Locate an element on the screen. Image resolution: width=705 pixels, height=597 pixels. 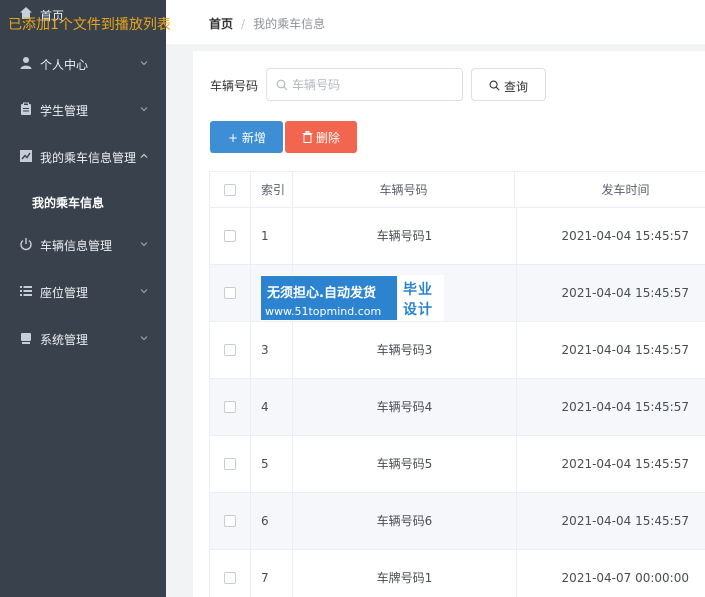
sidebar-item-vehicle-info-management: 车辆信息管理 is located at coordinates (83, 244).